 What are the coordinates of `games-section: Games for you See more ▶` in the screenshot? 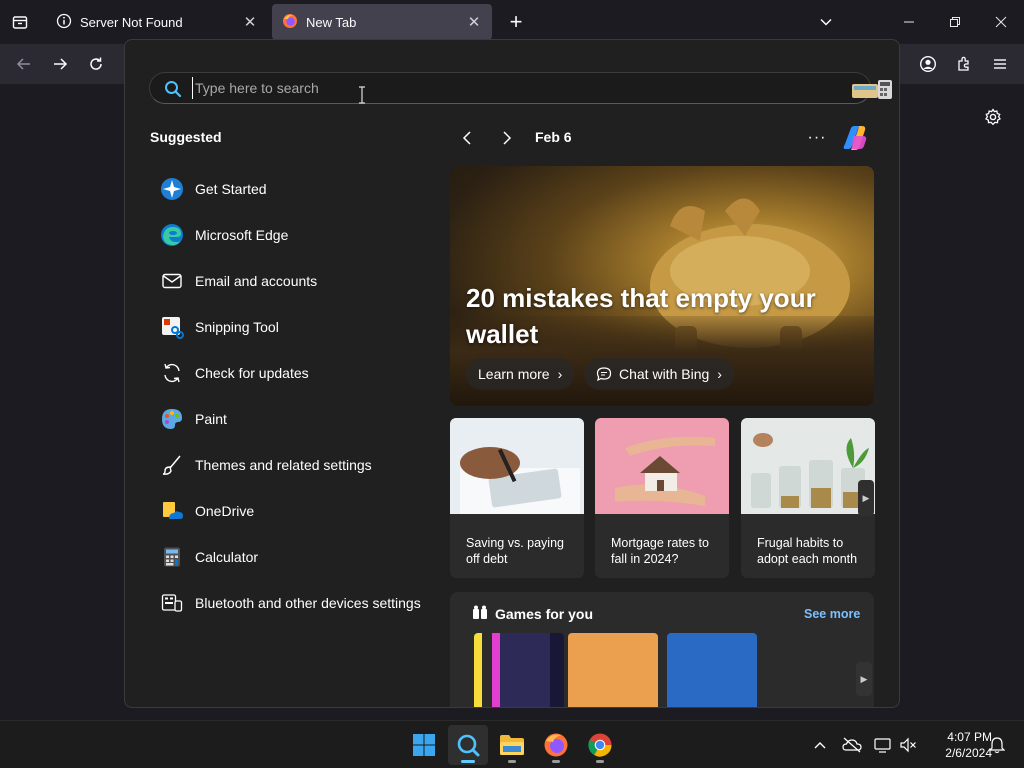 It's located at (662, 649).